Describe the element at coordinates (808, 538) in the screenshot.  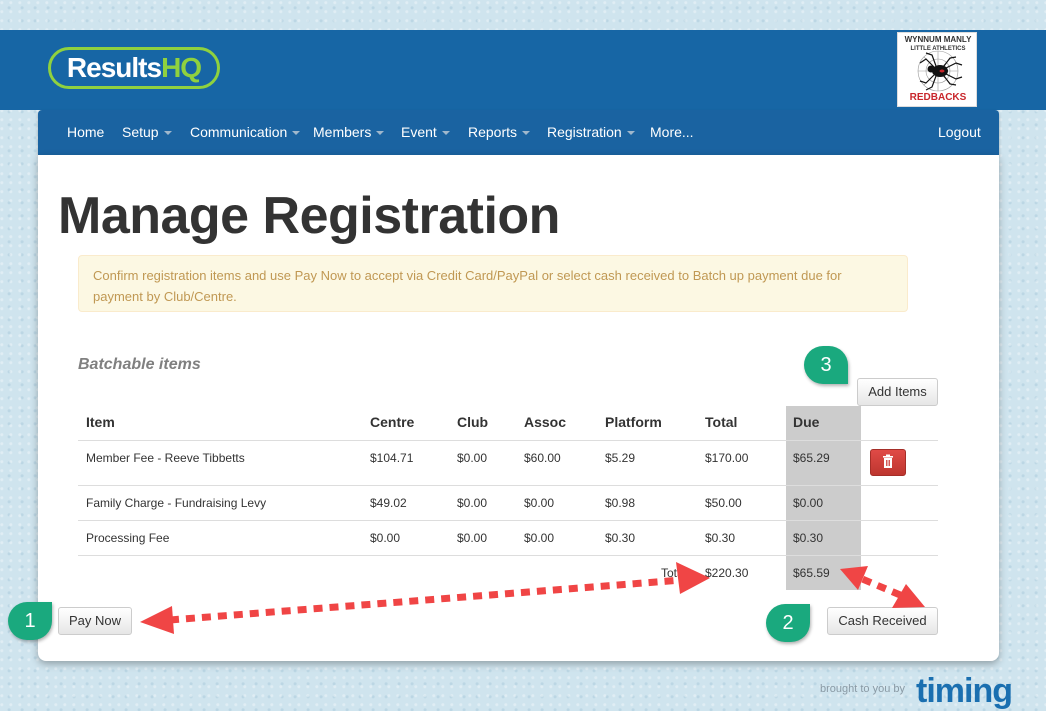
I see `cell-due: $0.30` at that location.